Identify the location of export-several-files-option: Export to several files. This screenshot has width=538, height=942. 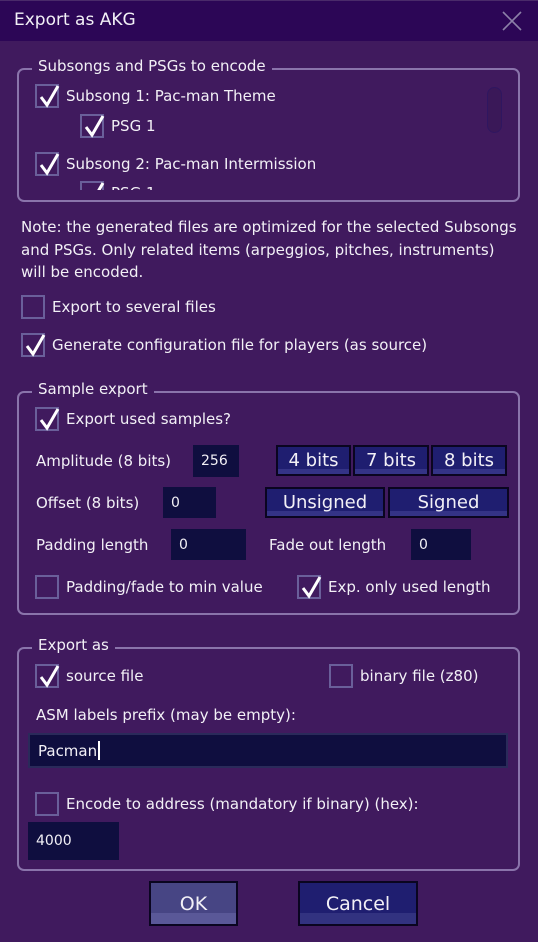
(118, 307).